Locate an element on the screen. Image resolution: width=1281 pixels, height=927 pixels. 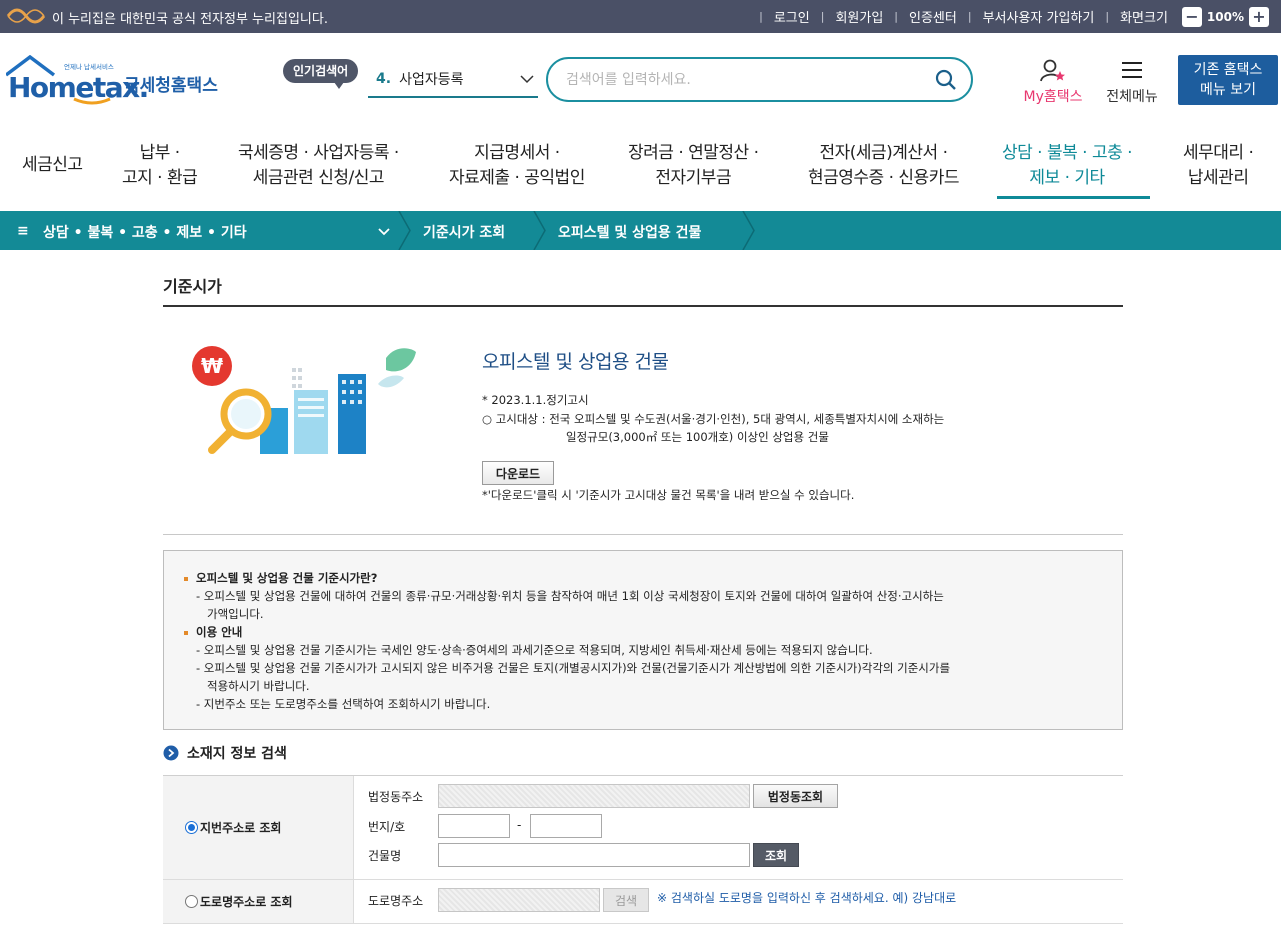
gnb-certificate: 국세증명 · 사업자등록 · 세금관련 신청/신고 is located at coordinates (318, 166).